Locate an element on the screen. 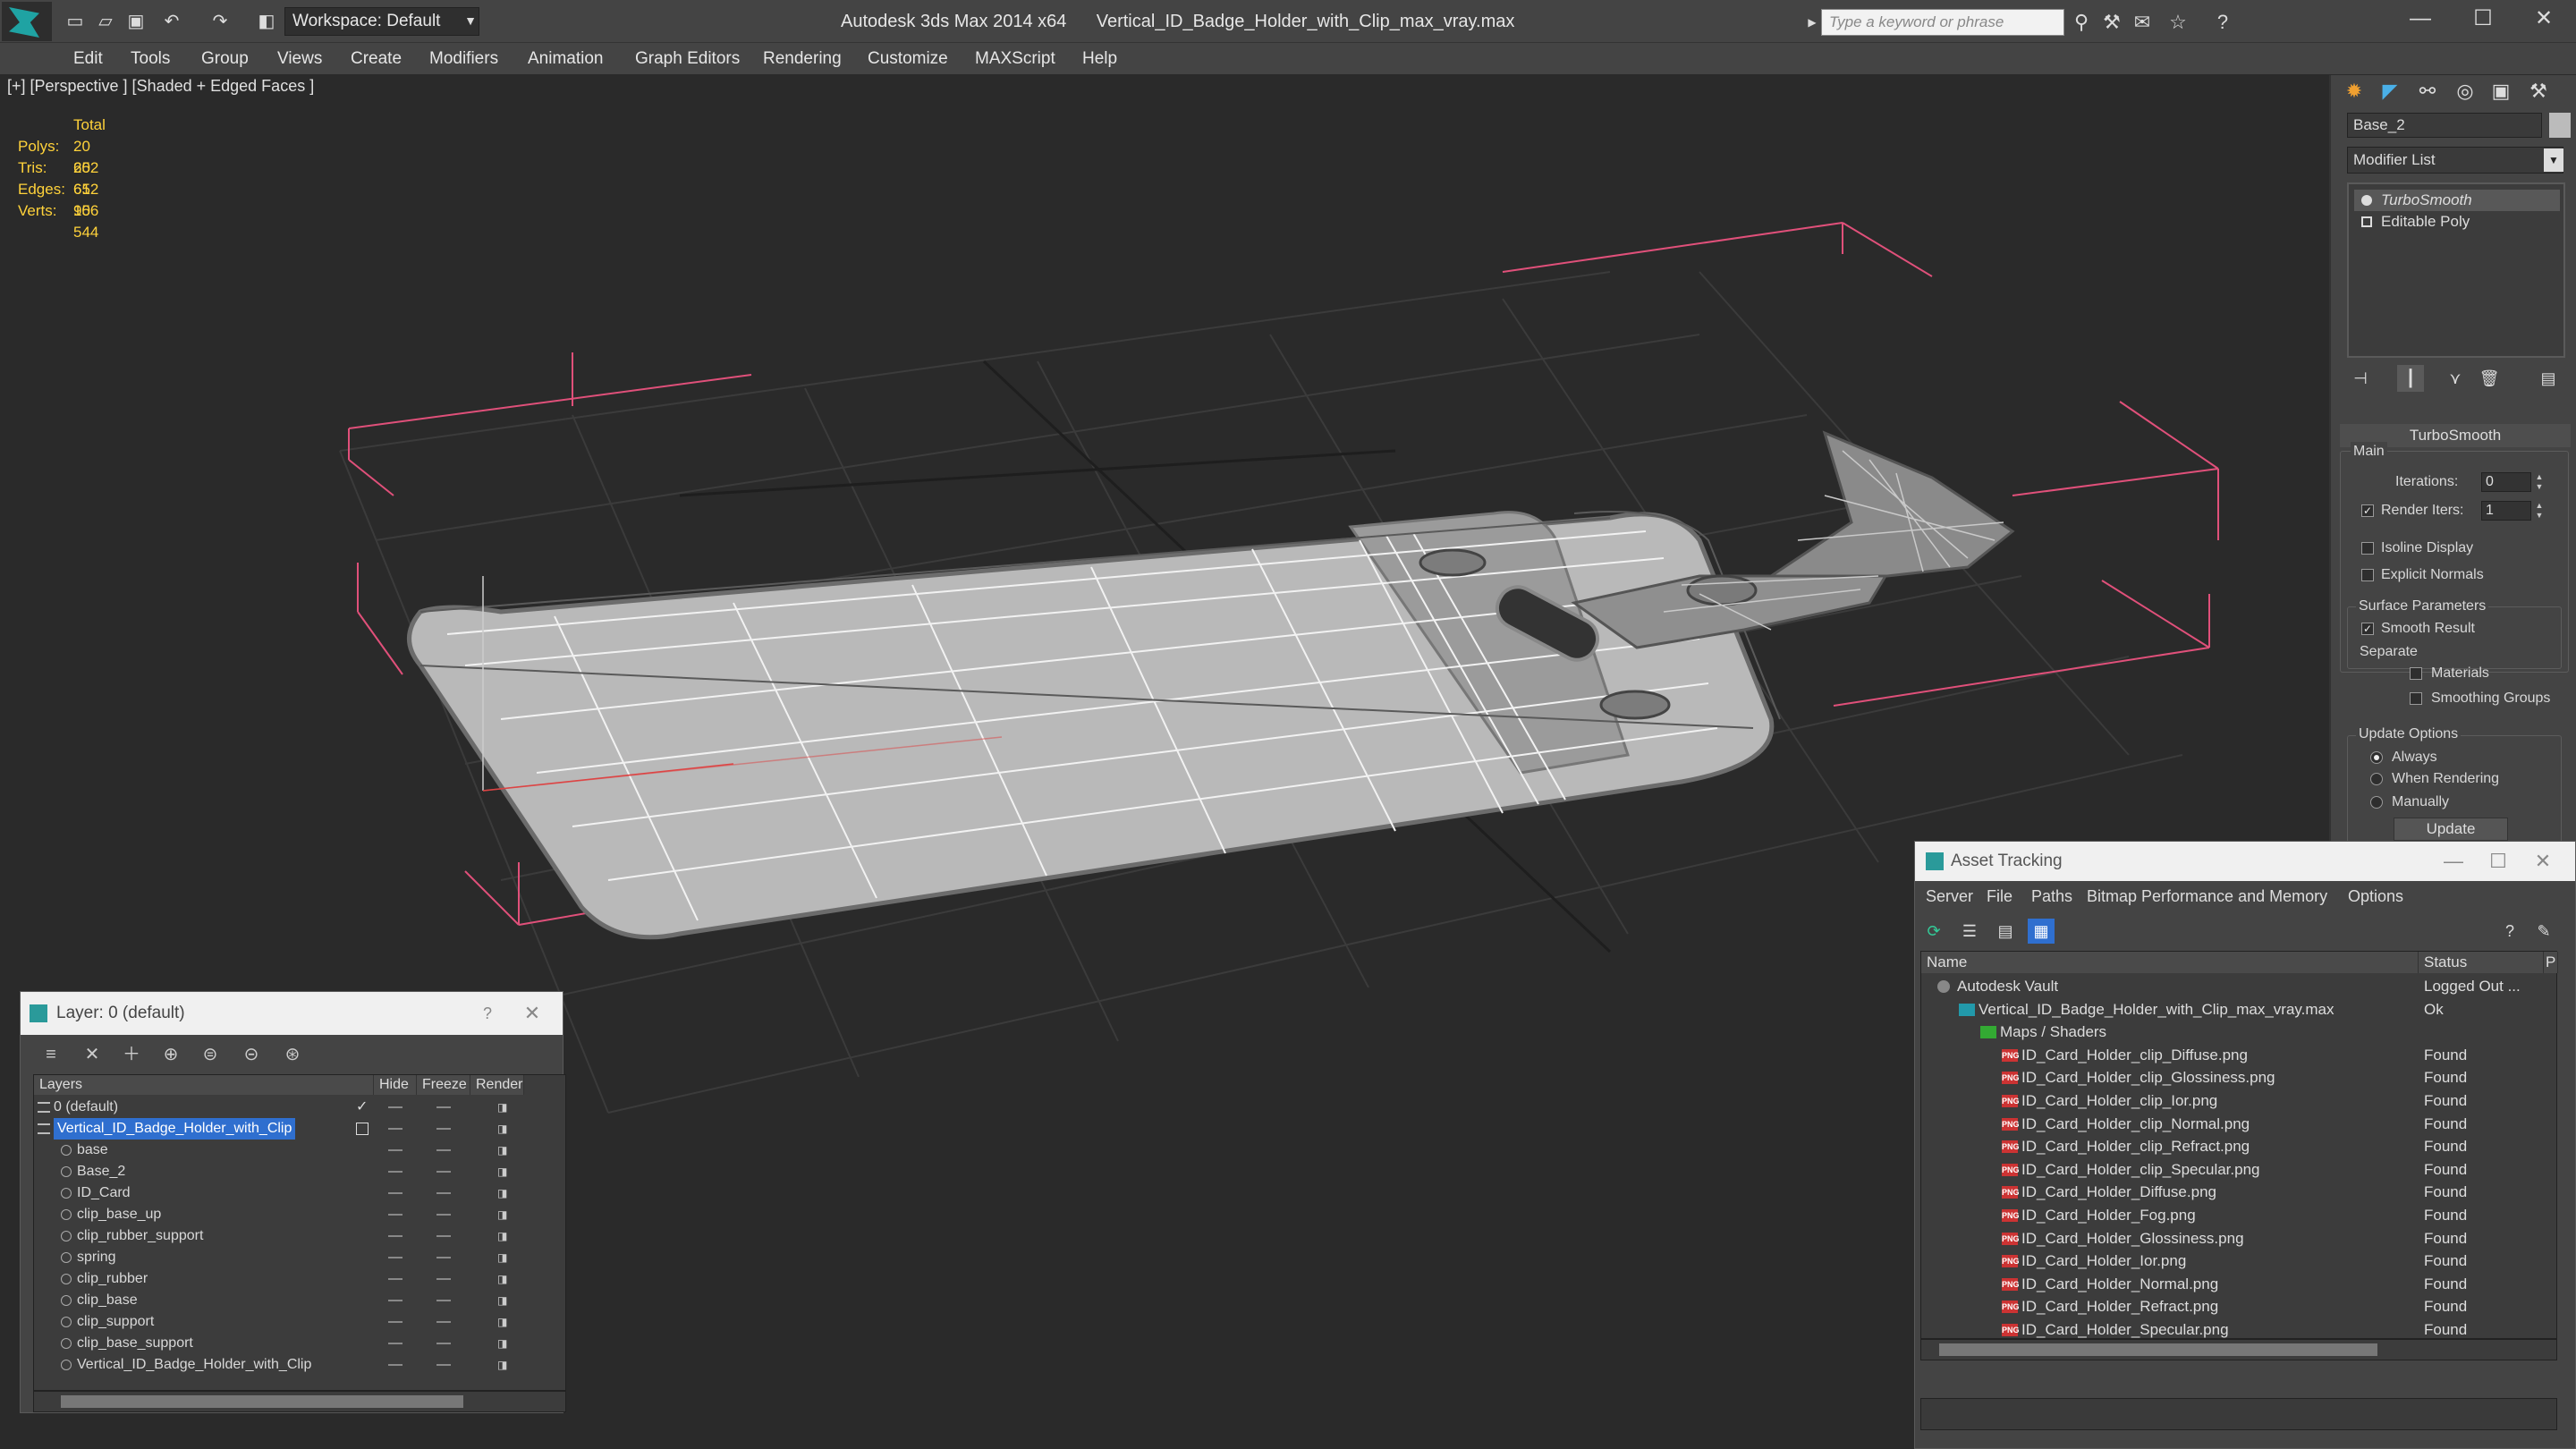  isoline-display-checkbox is located at coordinates (2367, 548).